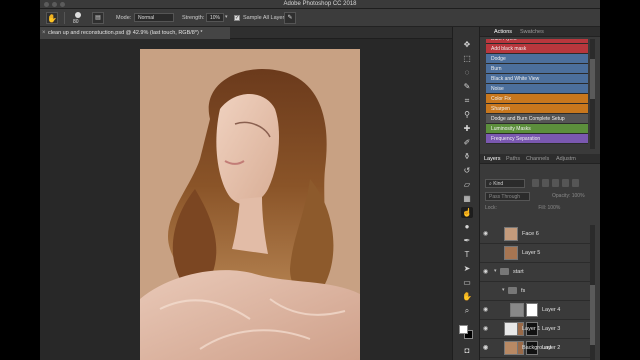  I want to click on mode-label: Mode:, so click(124, 18).